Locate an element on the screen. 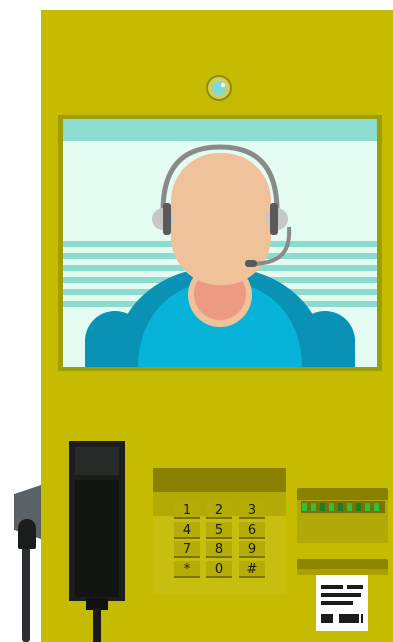  receipt-printer-lip is located at coordinates (342, 572).